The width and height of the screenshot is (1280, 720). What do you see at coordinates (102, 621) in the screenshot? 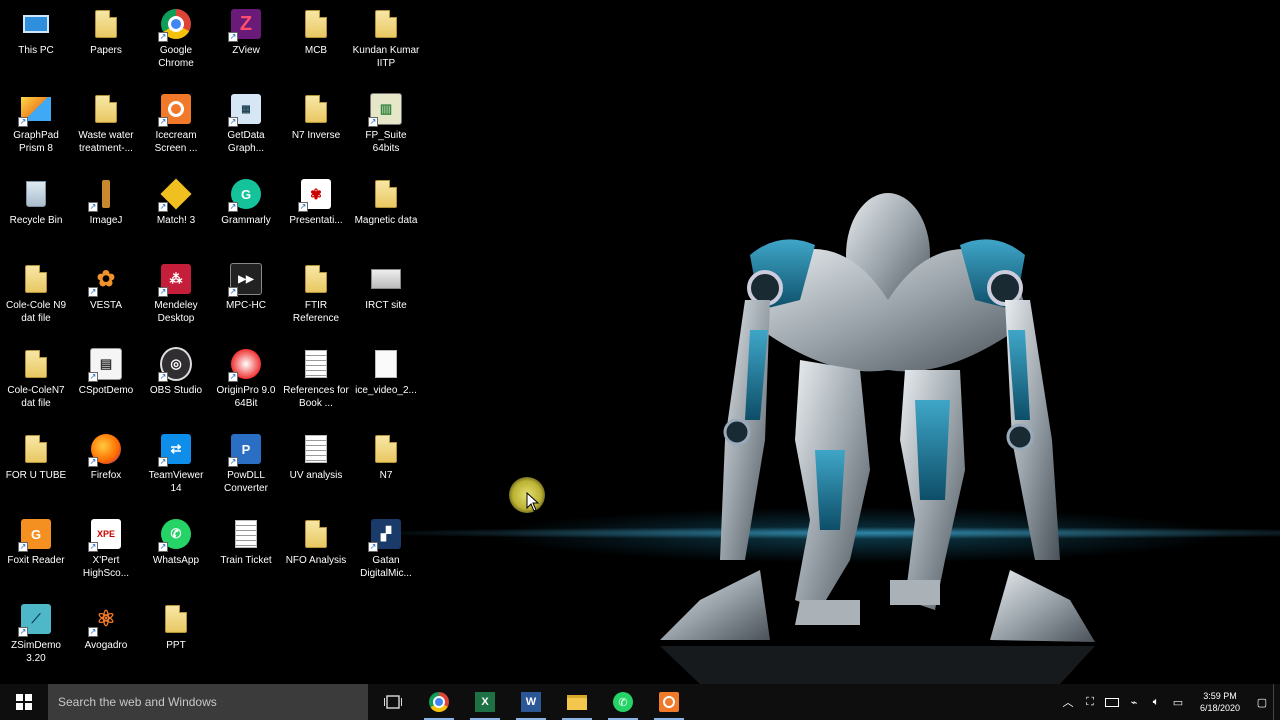
I see `avogadro-icon: ⚛ ↗` at bounding box center [102, 621].